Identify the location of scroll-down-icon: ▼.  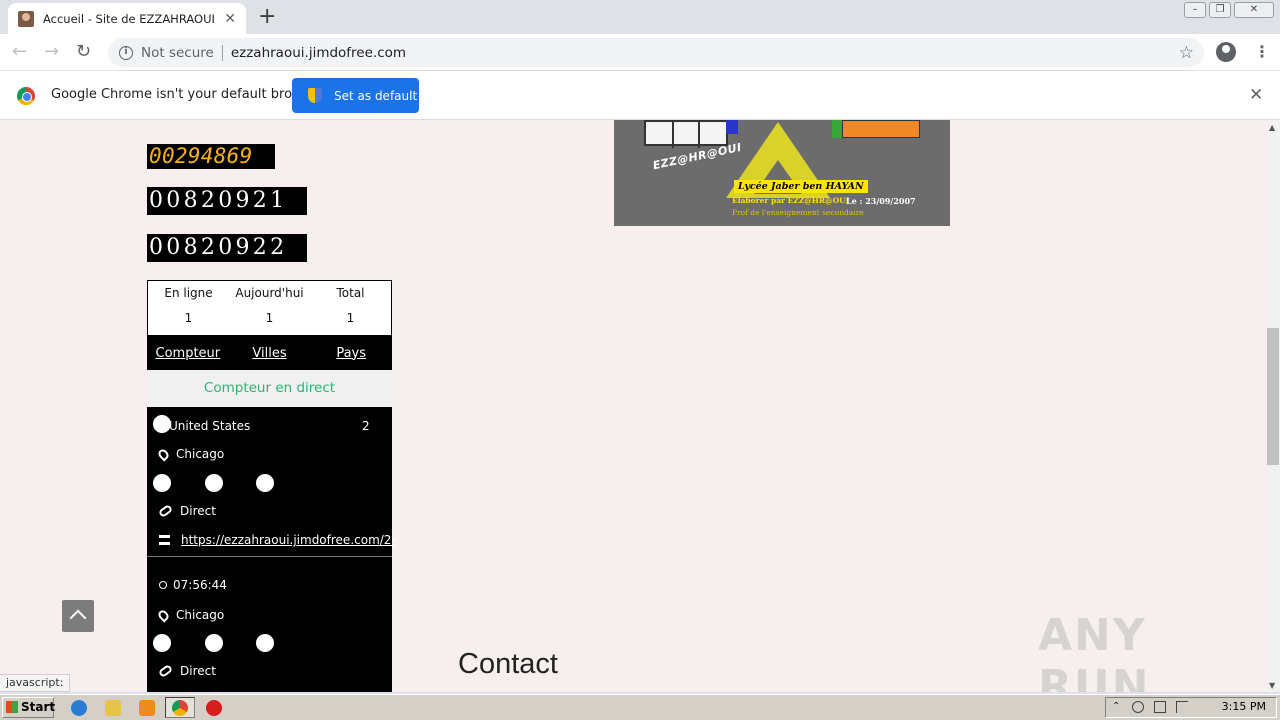
(1272, 685).